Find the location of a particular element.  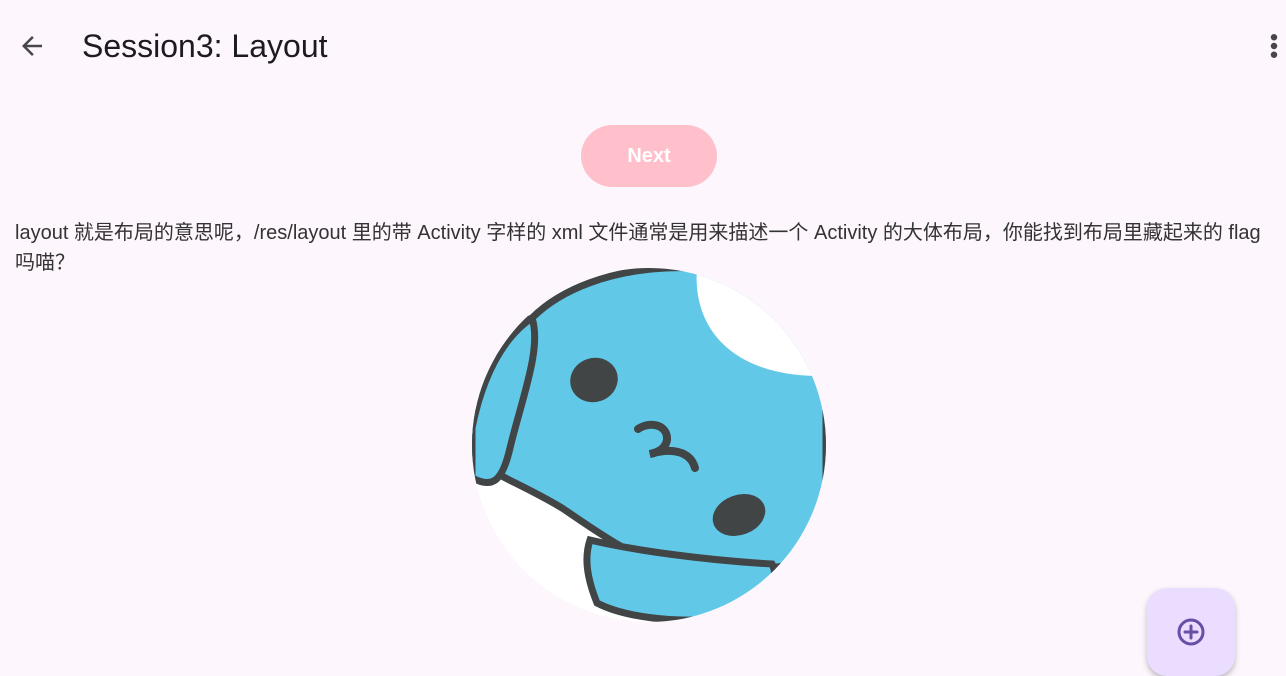

add-circle-icon is located at coordinates (1191, 632).